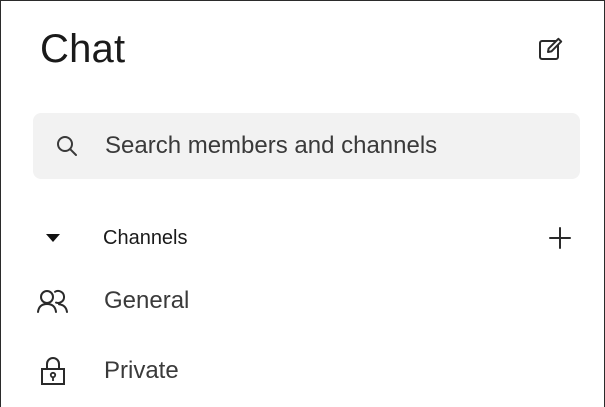  Describe the element at coordinates (306, 371) in the screenshot. I see `channel-item-private: Private` at that location.